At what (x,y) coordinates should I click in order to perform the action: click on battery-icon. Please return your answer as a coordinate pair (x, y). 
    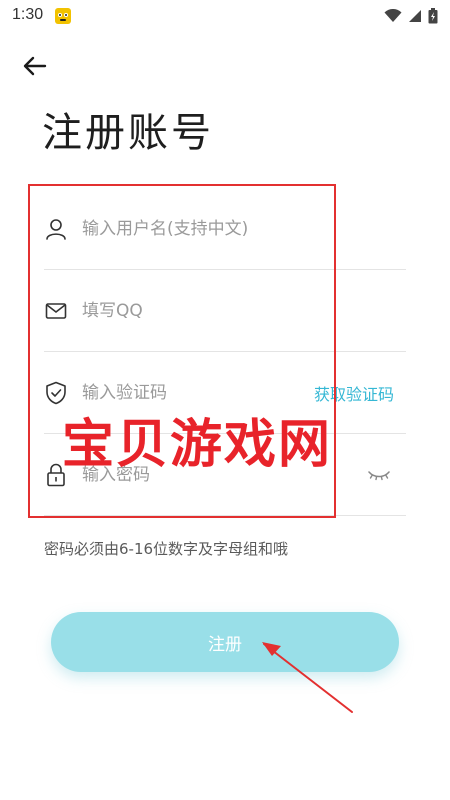
    Looking at the image, I should click on (433, 16).